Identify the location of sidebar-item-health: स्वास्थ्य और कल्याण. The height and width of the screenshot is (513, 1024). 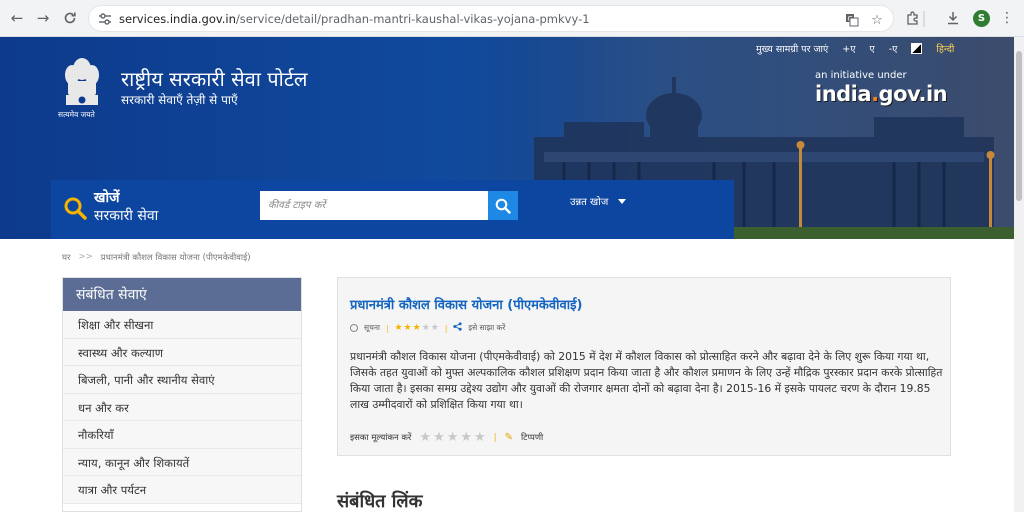
(182, 352).